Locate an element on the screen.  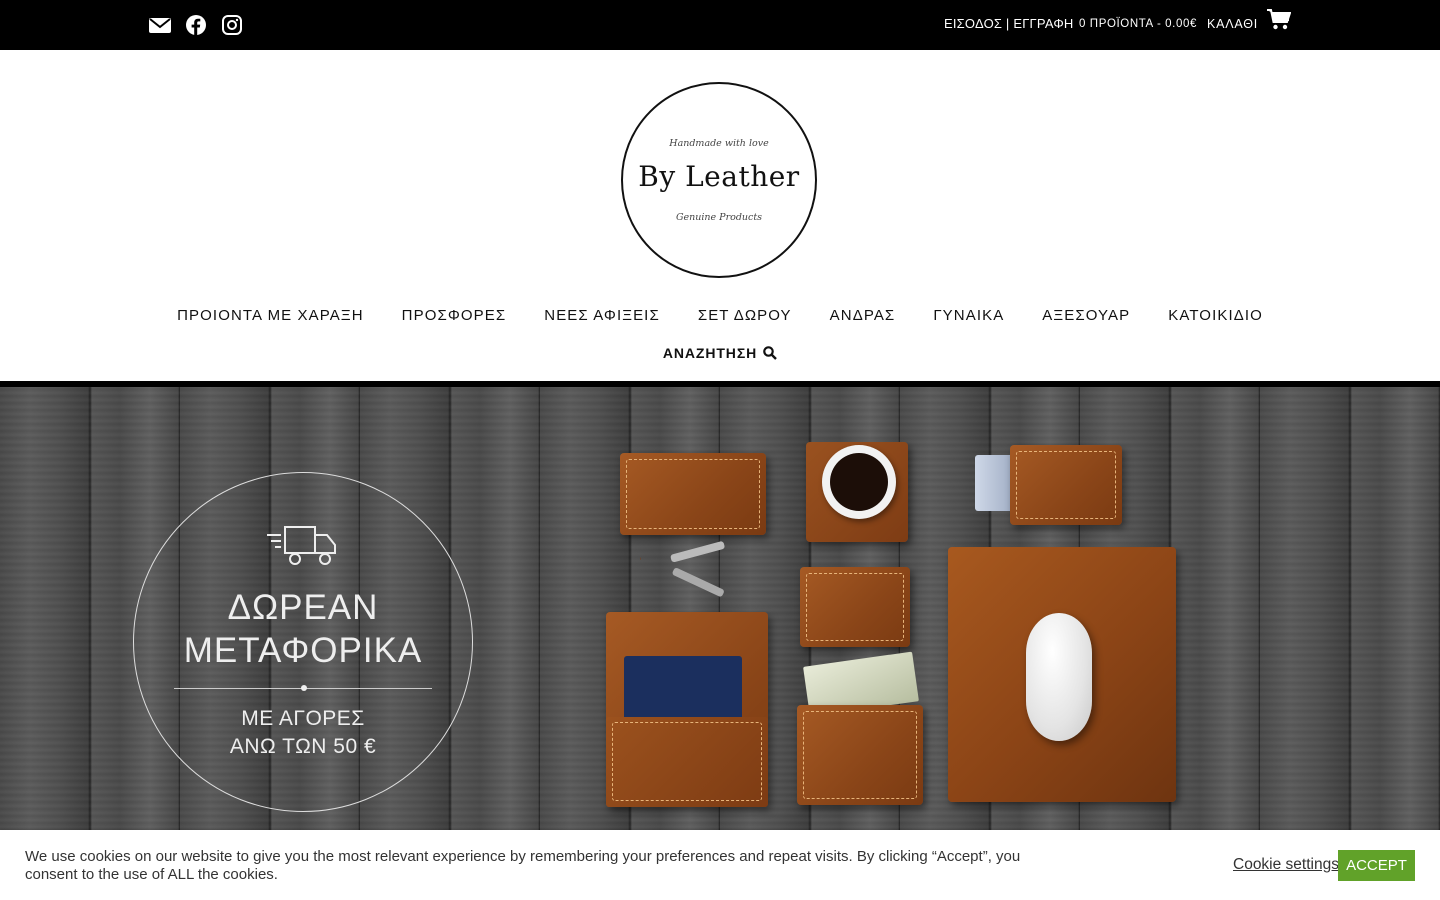
product-card-holder is located at coordinates (1066, 485).